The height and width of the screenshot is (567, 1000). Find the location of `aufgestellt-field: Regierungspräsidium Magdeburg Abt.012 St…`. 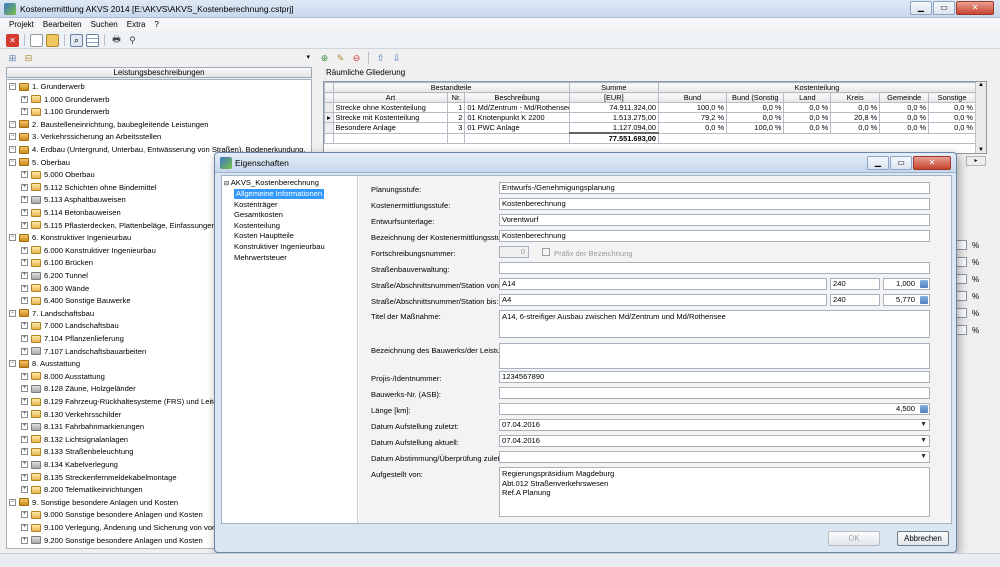

aufgestellt-field: Regierungspräsidium Magdeburg Abt.012 St… is located at coordinates (714, 492).